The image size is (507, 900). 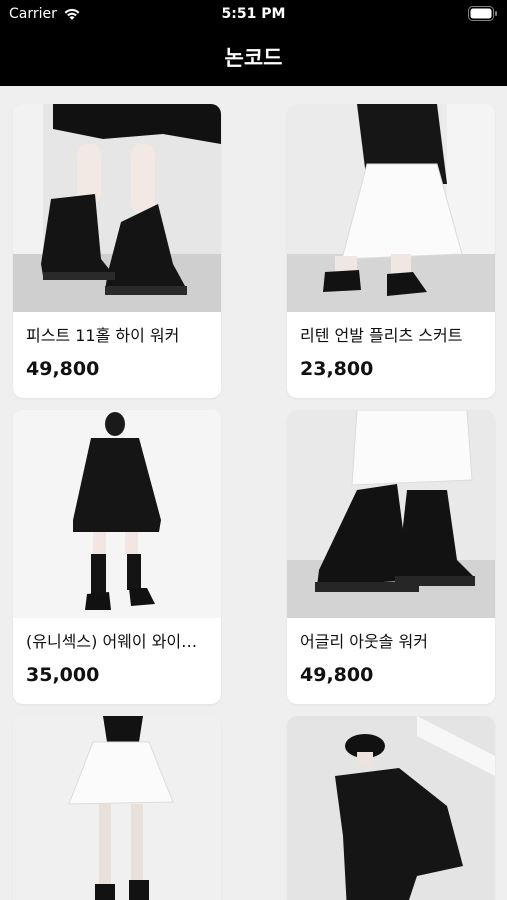 What do you see at coordinates (364, 641) in the screenshot?
I see `product-name: 어글리 아웃솔 워커` at bounding box center [364, 641].